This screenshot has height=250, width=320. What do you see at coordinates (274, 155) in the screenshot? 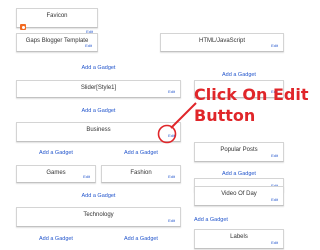
I see `popular-posts-edit-link: Edit` at bounding box center [274, 155].